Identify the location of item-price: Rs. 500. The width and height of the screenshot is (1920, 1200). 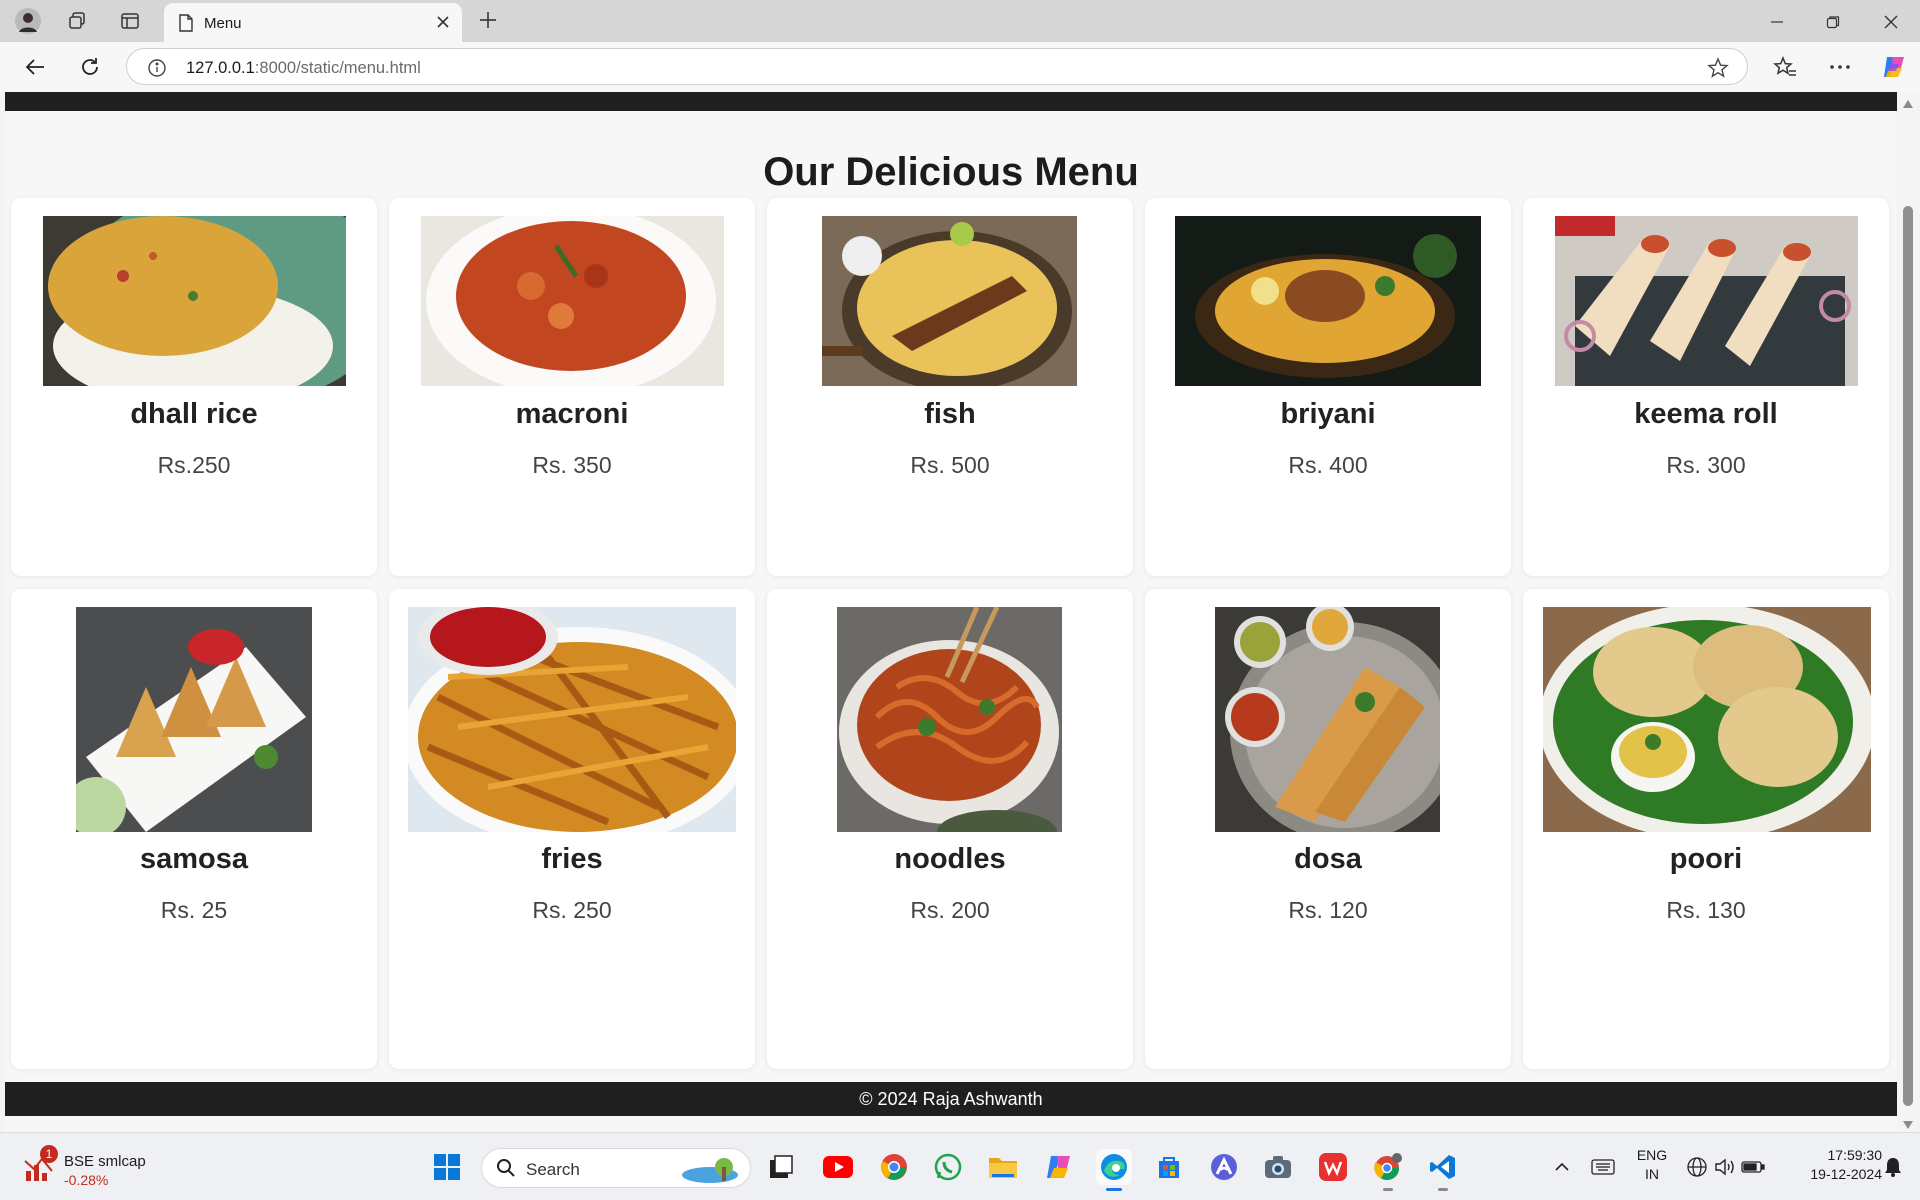
(950, 465).